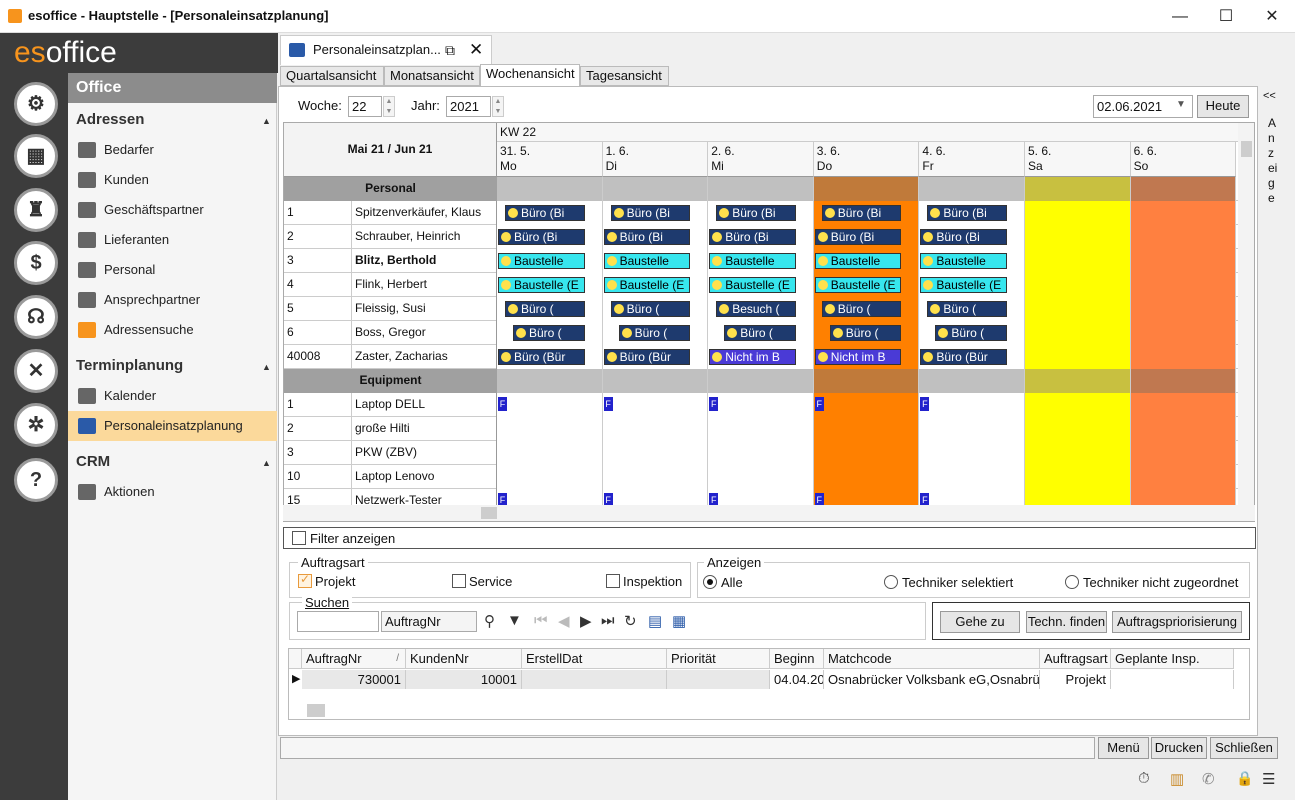 The width and height of the screenshot is (1295, 800). Describe the element at coordinates (464, 659) in the screenshot. I see `column-header: KundenNr` at that location.